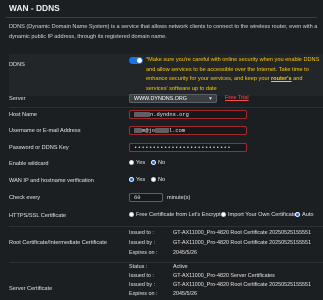  What do you see at coordinates (143, 253) in the screenshot?
I see `root-expires-key: Expires on :` at bounding box center [143, 253].